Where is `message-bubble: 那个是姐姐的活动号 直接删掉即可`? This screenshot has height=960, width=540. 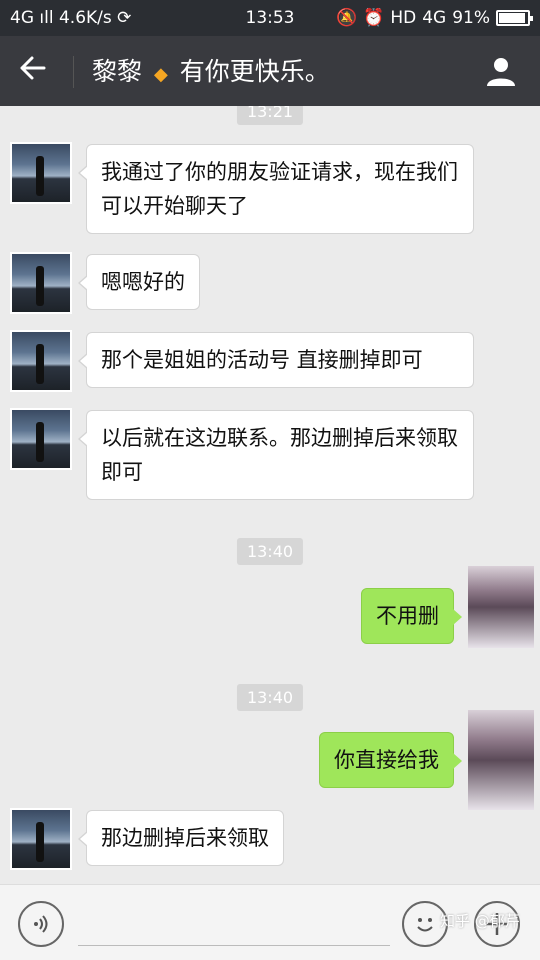 message-bubble: 那个是姐姐的活动号 直接删掉即可 is located at coordinates (276, 360).